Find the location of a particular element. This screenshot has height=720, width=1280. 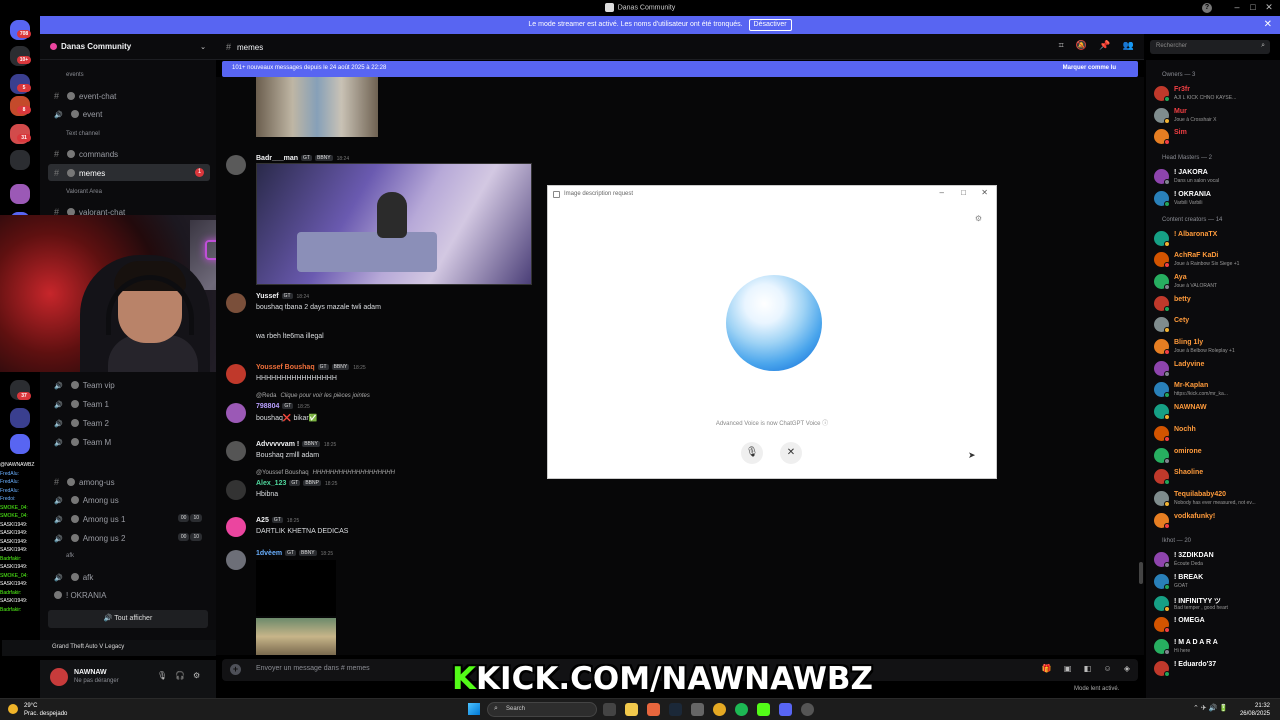

server-header: Danas Community ⌄ is located at coordinates (128, 47).